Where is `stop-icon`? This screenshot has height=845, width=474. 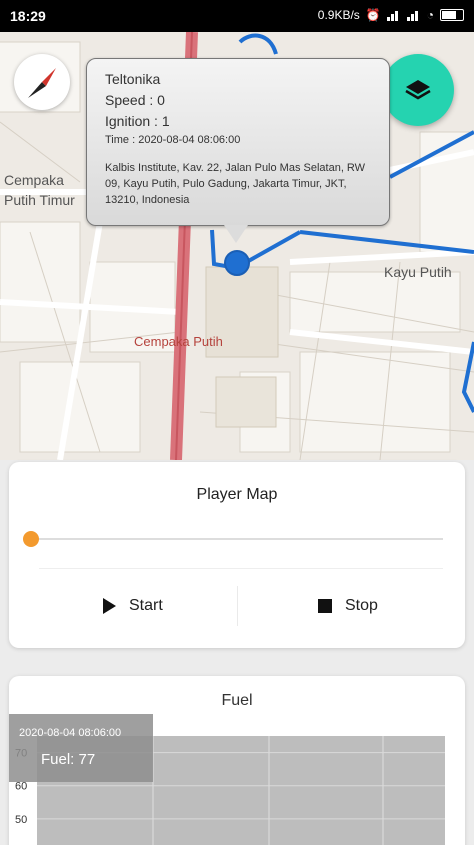
stop-icon is located at coordinates (325, 606).